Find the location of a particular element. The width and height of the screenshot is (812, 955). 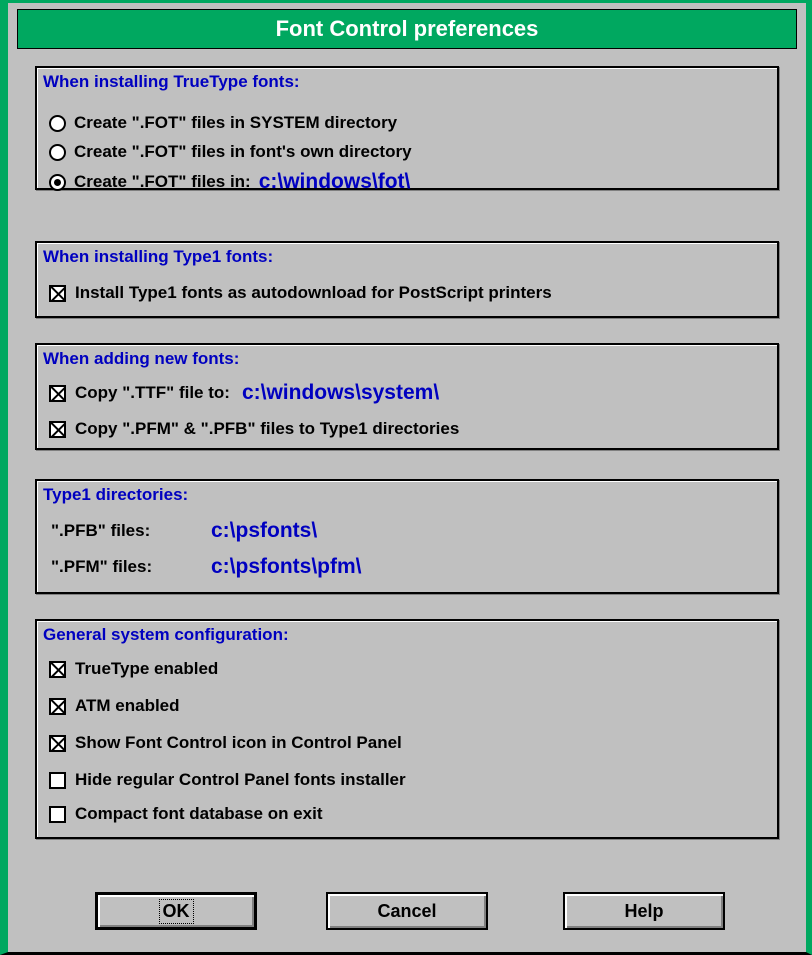

adding-fonts-group-title: When adding new fonts: is located at coordinates (141, 358).